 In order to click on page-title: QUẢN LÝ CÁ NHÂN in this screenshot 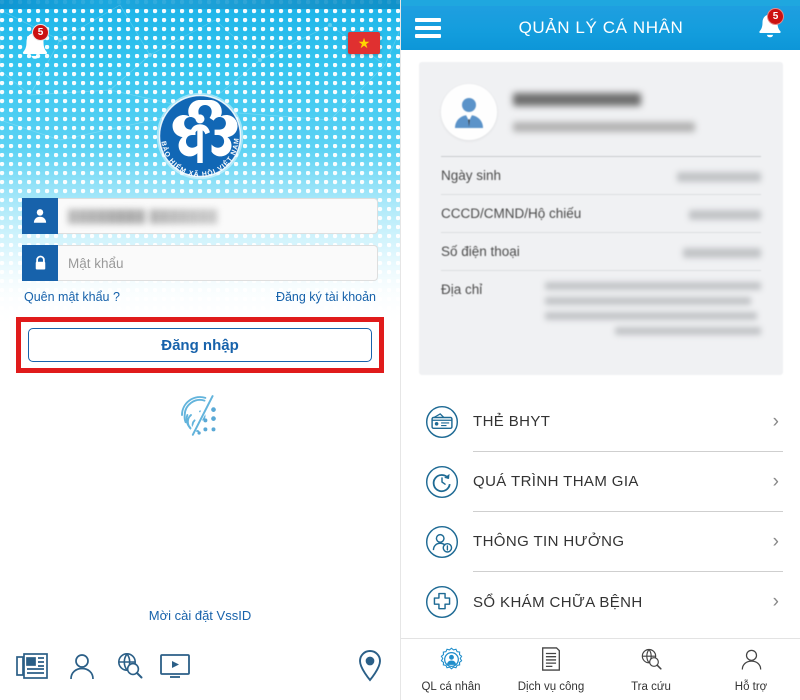, I will do `click(601, 27)`.